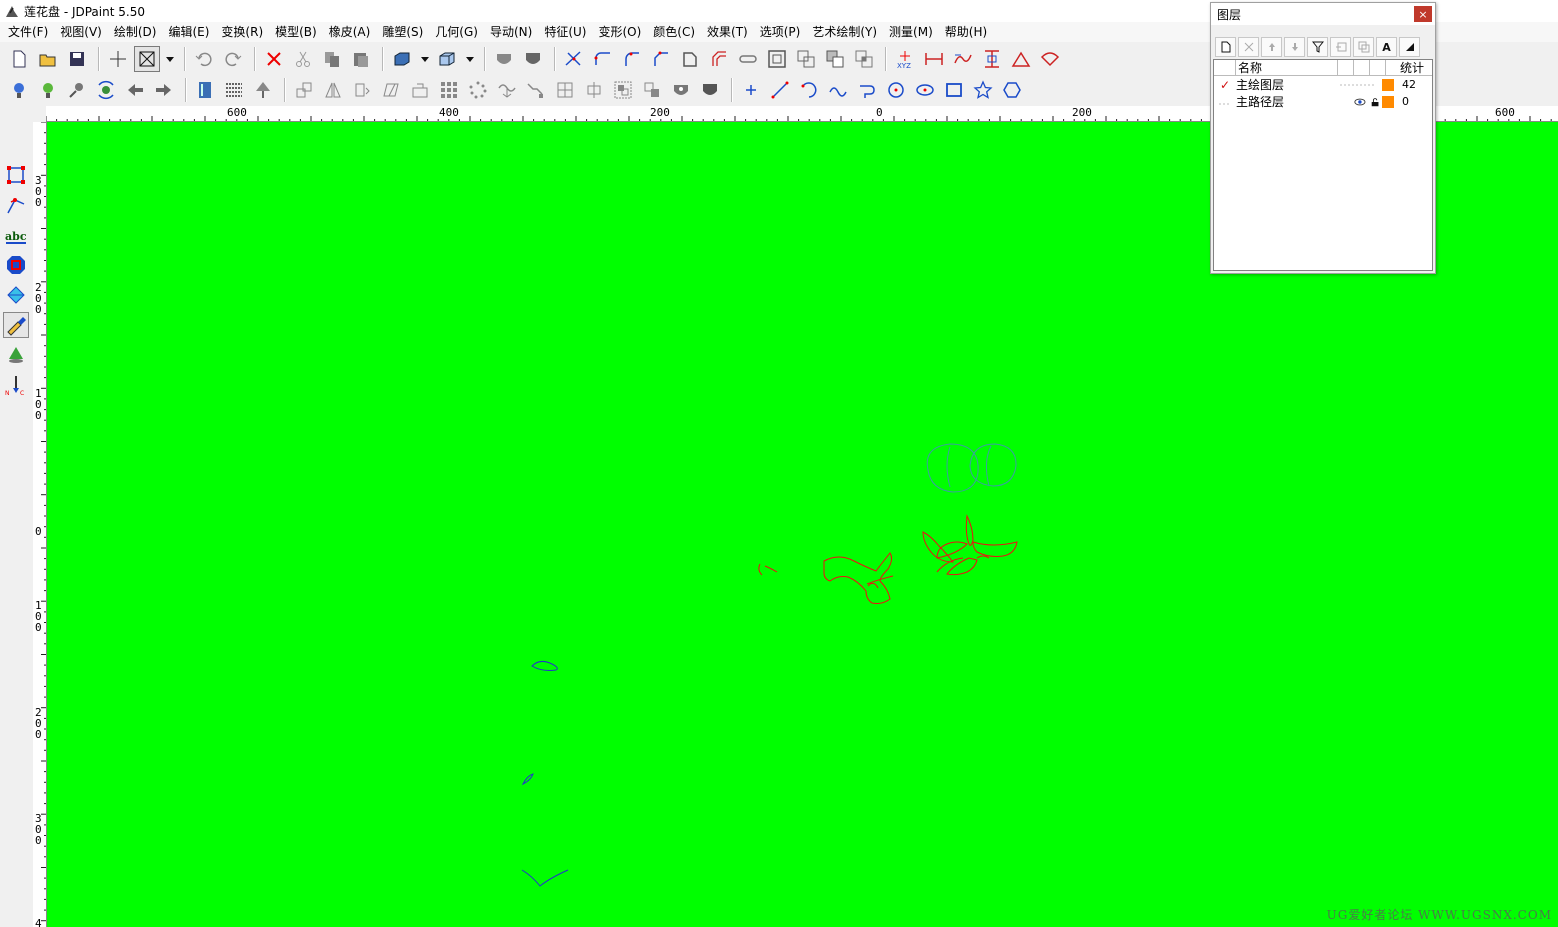 This screenshot has width=1558, height=927. What do you see at coordinates (1317, 47) in the screenshot?
I see `filter-icon` at bounding box center [1317, 47].